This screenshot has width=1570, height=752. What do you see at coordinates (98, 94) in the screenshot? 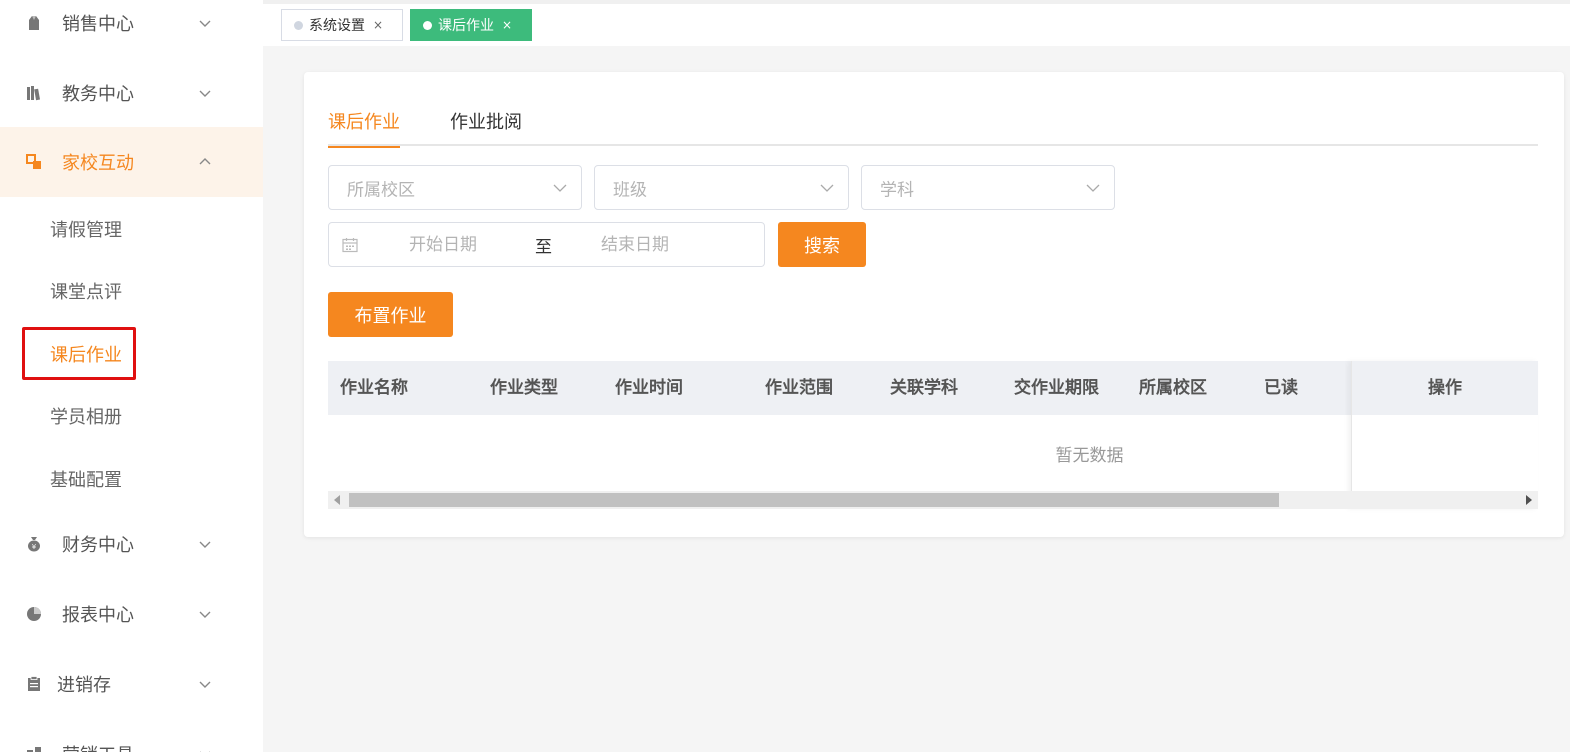
I see `sidebar-group-label: 教务中心` at bounding box center [98, 94].